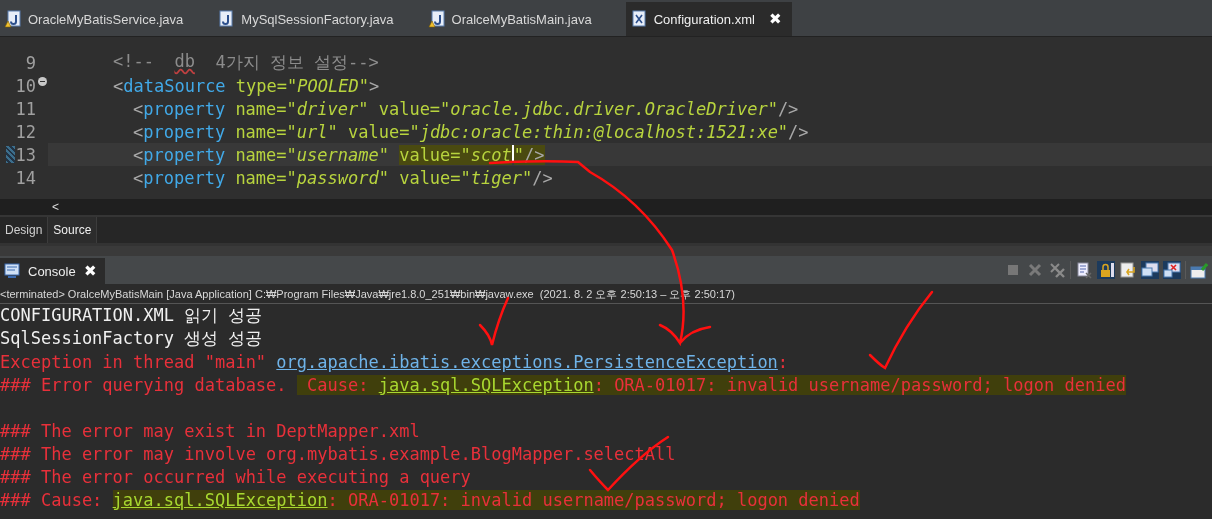  Describe the element at coordinates (339, 154) in the screenshot. I see `code-line: <property name="username" value="scot"/>` at that location.